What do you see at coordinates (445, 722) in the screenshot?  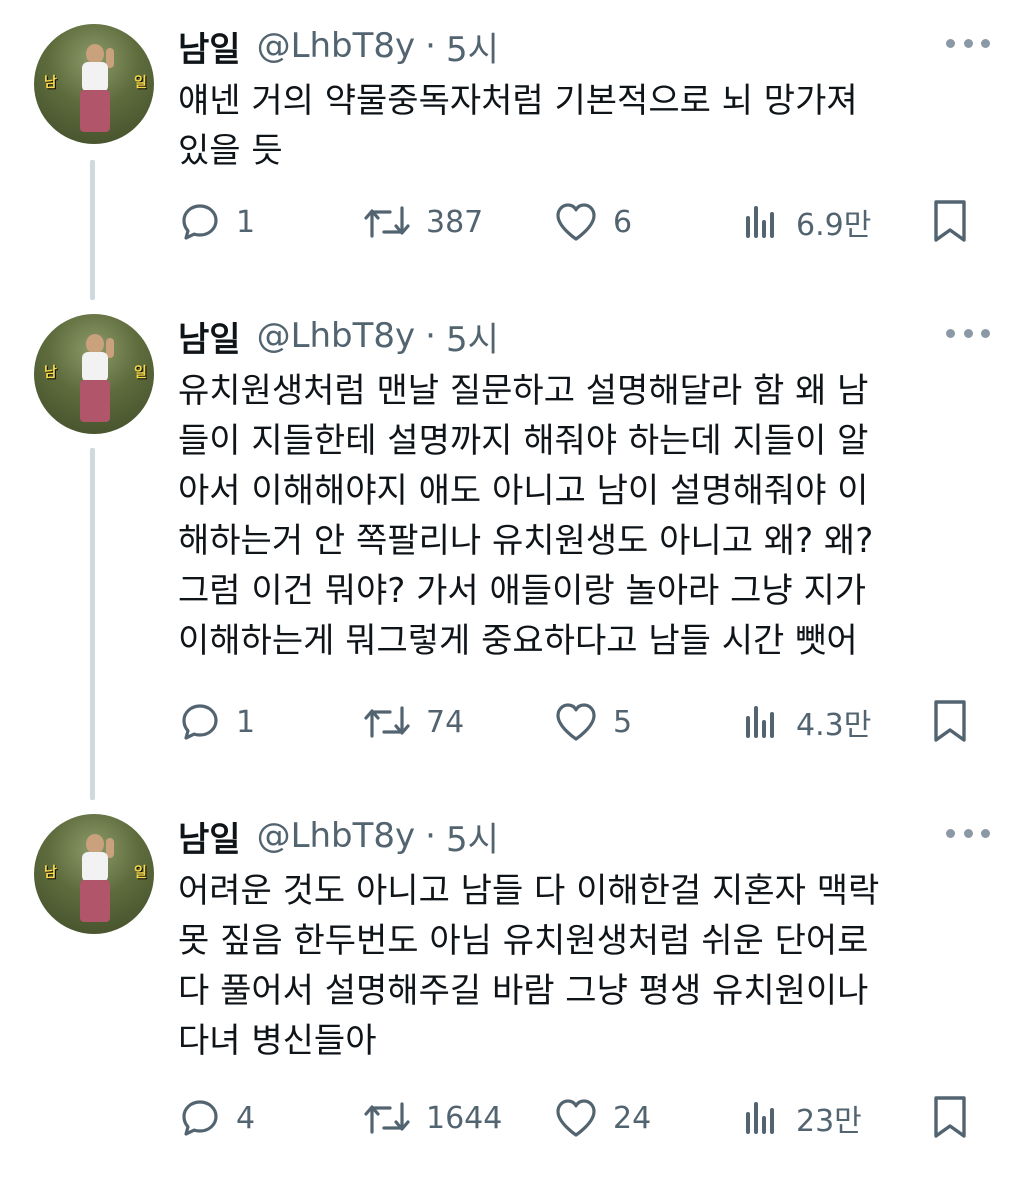 I see `retweet-count: 74` at bounding box center [445, 722].